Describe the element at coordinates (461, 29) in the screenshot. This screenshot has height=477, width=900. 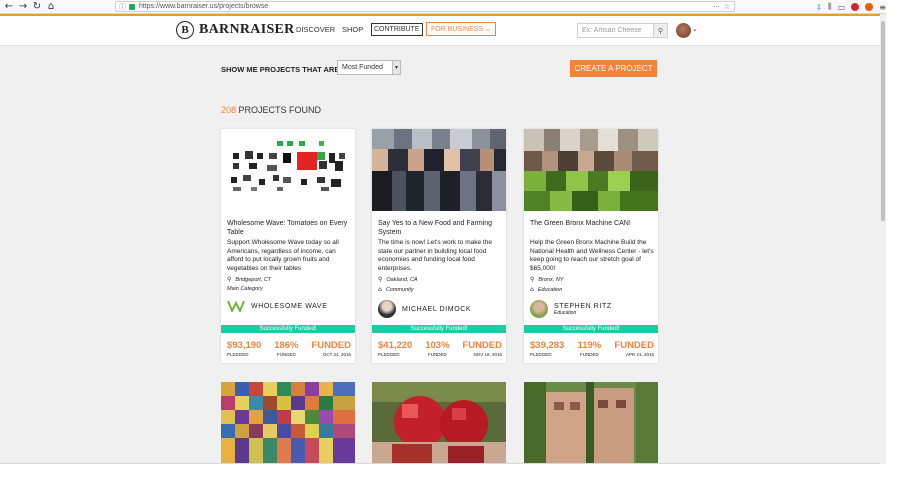
I see `nav-for-business: FOR BUSINESS ⌄` at that location.